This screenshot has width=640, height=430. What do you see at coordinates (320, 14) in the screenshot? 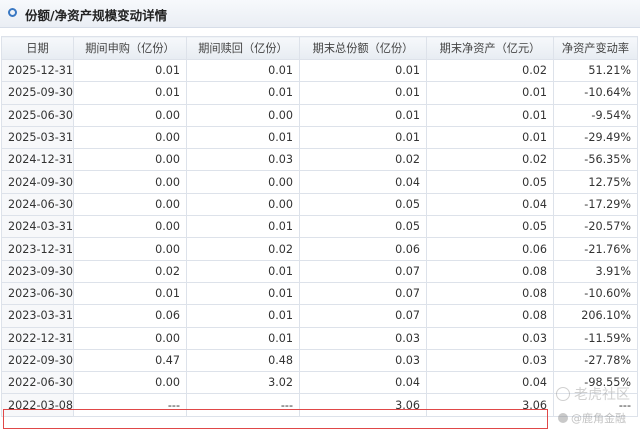
I see `section-header: 份额/净资产规模变动详情` at bounding box center [320, 14].